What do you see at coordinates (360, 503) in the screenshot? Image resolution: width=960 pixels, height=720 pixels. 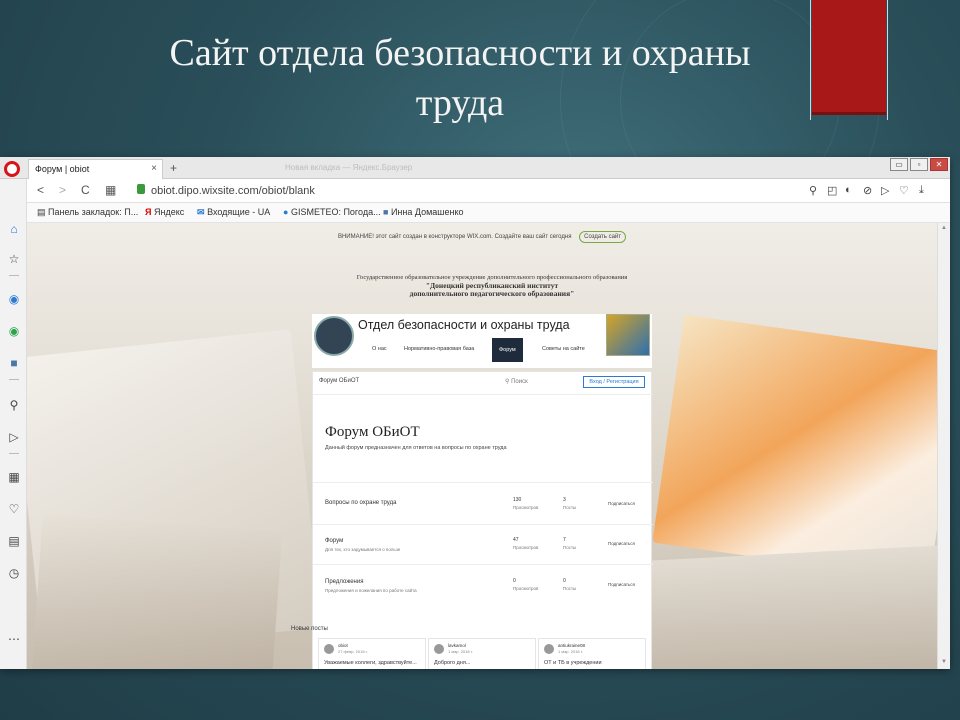 I see `category-name: Вопросы по охране труда` at bounding box center [360, 503].